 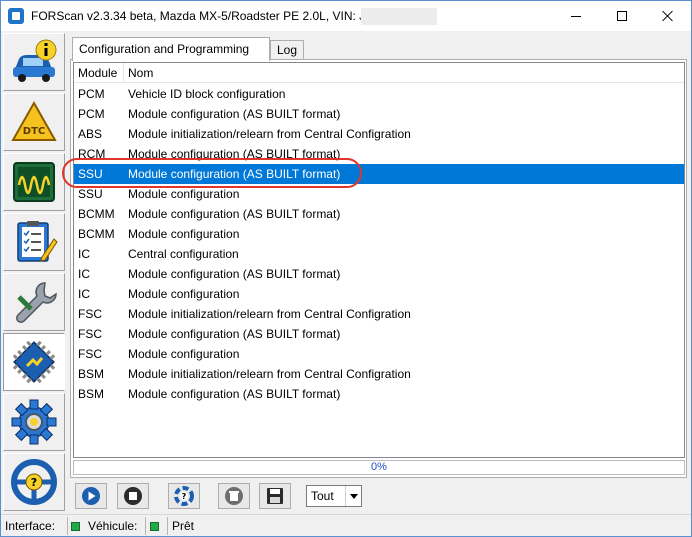 What do you see at coordinates (379, 294) in the screenshot?
I see `table-row: IC Module configuration` at bounding box center [379, 294].